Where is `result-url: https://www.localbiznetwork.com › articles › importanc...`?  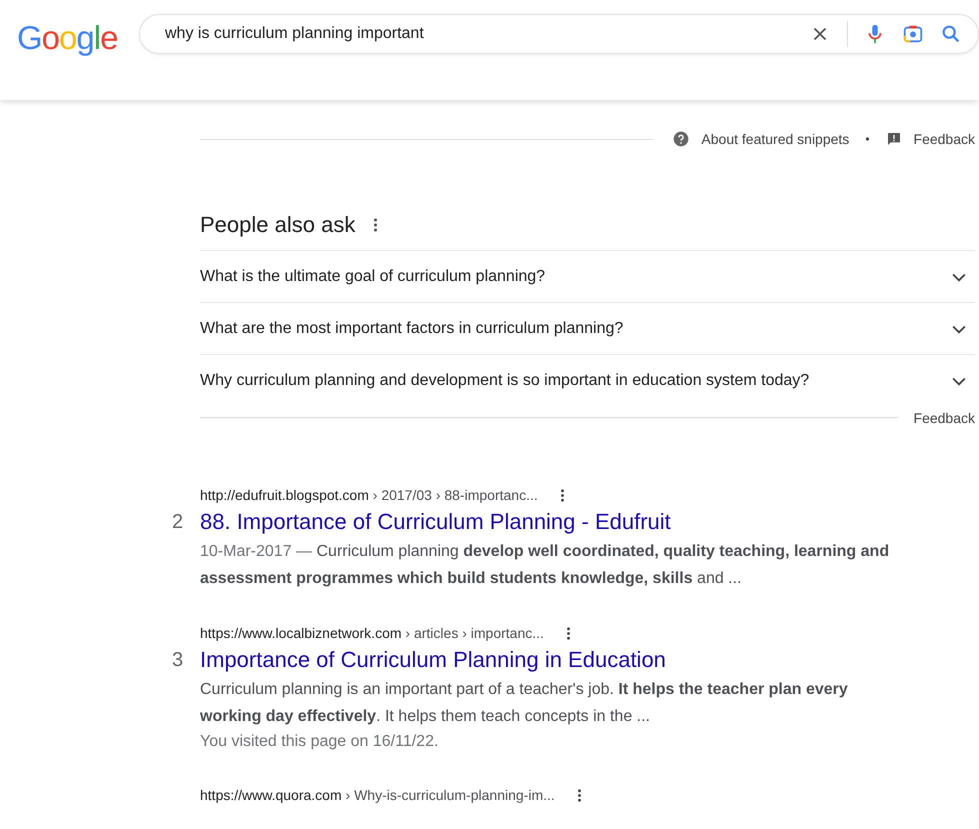
result-url: https://www.localbiznetwork.com › articles › importanc... is located at coordinates (372, 633).